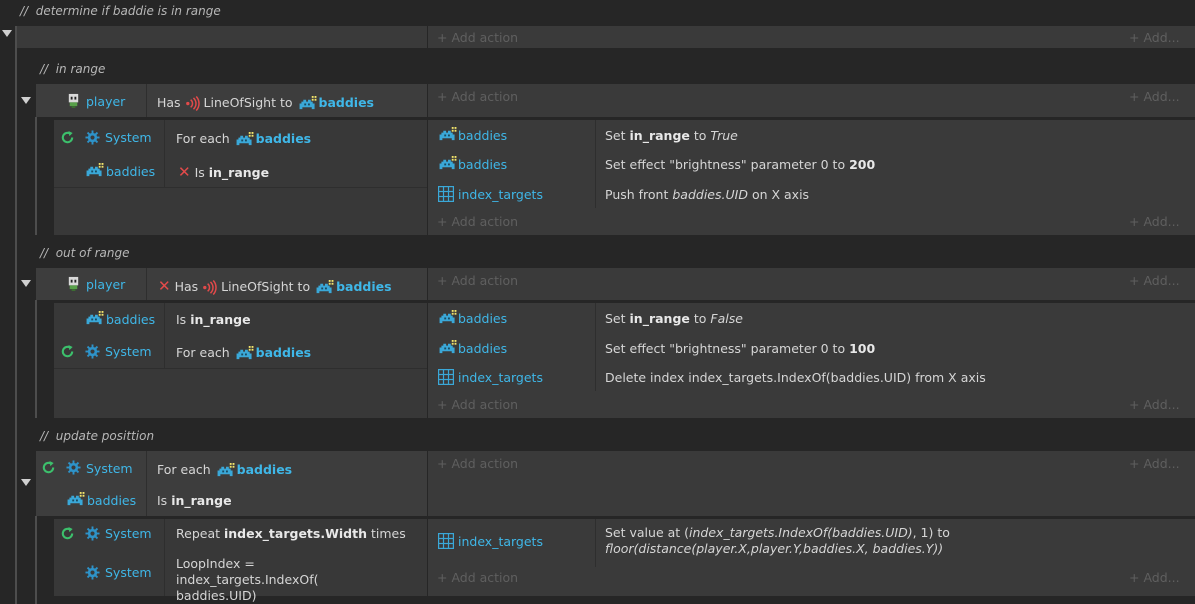 This screenshot has height=604, width=1195. What do you see at coordinates (388, 533) in the screenshot?
I see `cond-suffix: times` at bounding box center [388, 533].